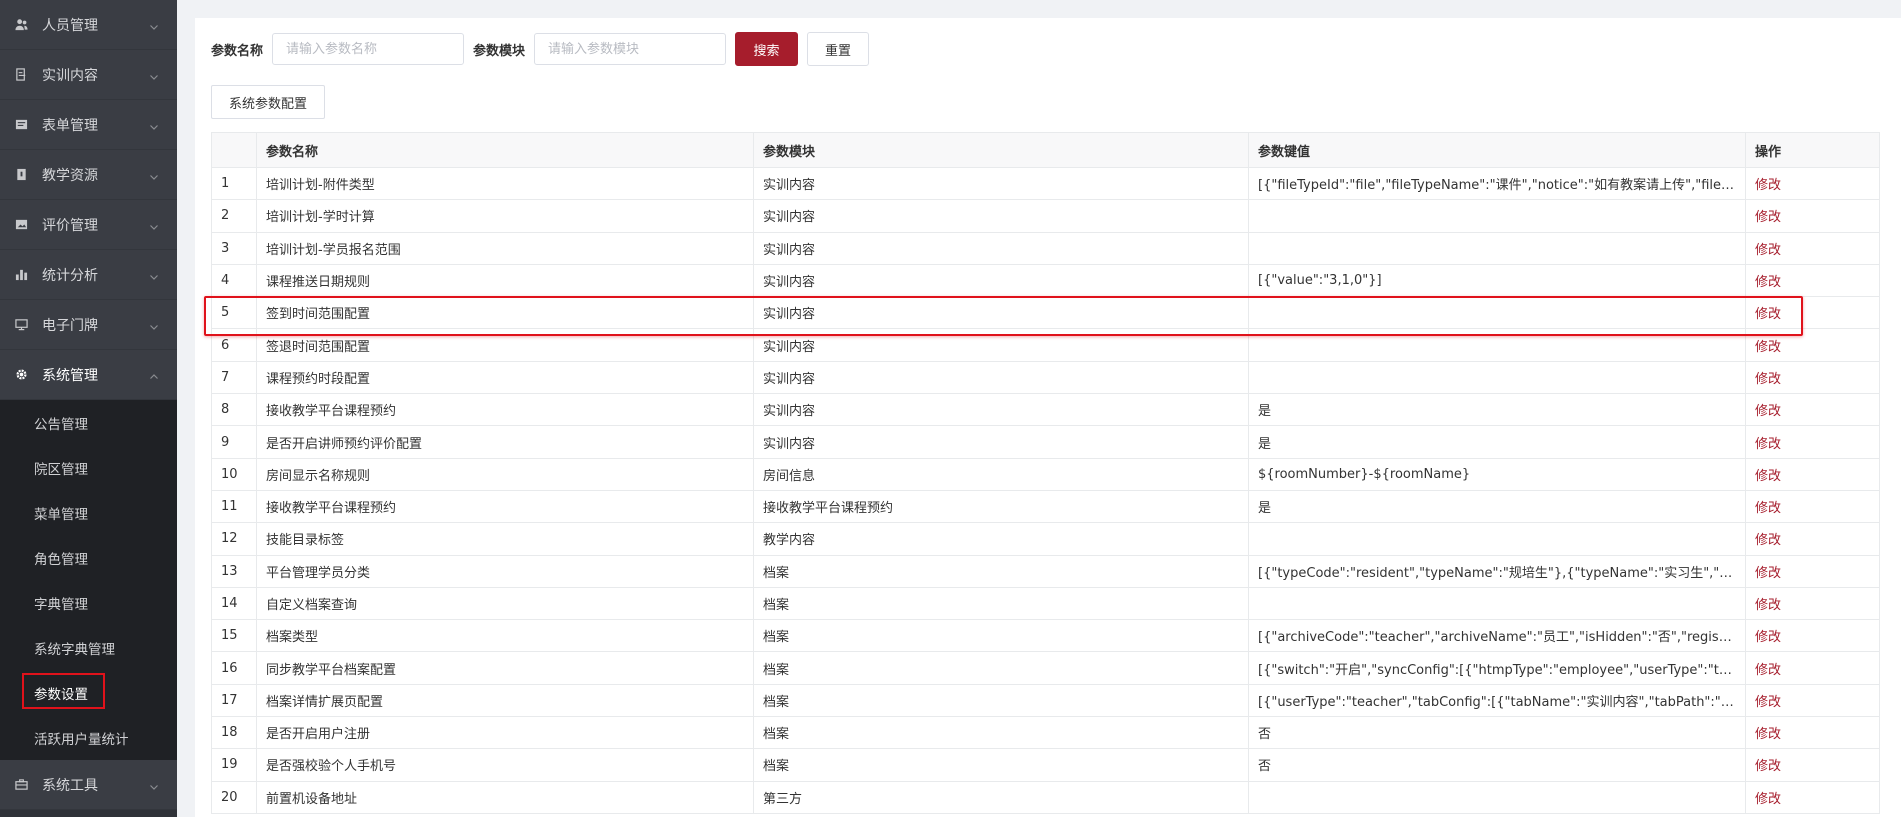  I want to click on submenu-item: 角色管理, so click(88, 557).